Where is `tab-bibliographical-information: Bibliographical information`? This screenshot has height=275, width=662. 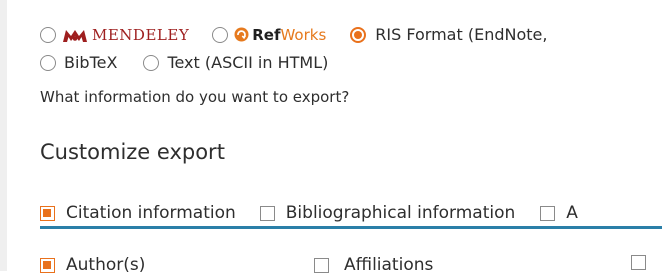 tab-bibliographical-information: Bibliographical information is located at coordinates (387, 213).